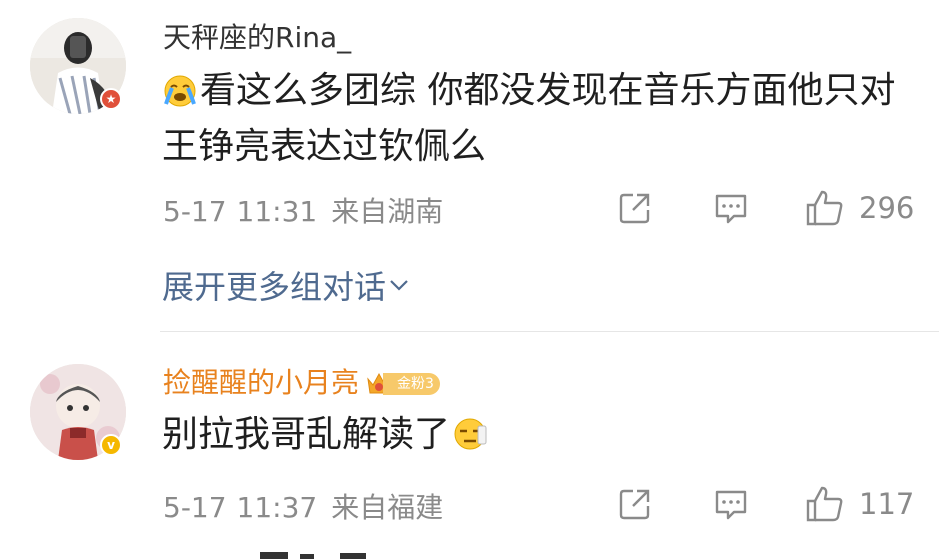 The width and height of the screenshot is (939, 559). Describe the element at coordinates (470, 441) in the screenshot. I see `smirk-emoji-icon` at that location.